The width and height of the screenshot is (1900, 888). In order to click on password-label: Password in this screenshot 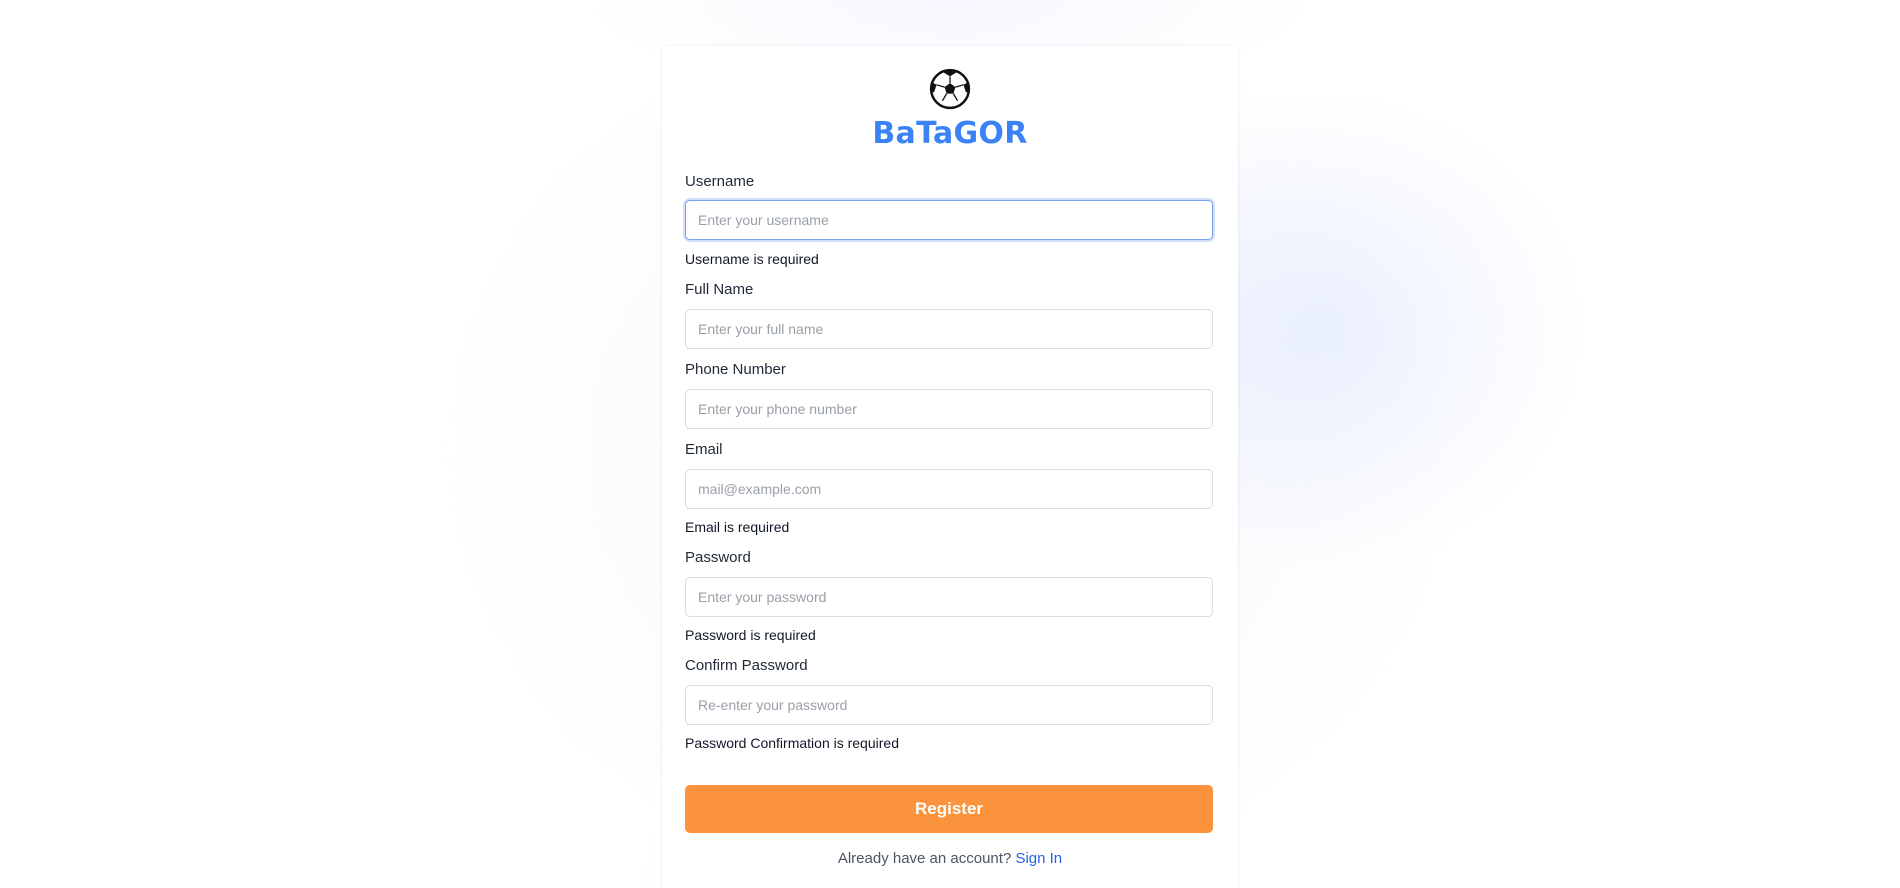, I will do `click(718, 557)`.